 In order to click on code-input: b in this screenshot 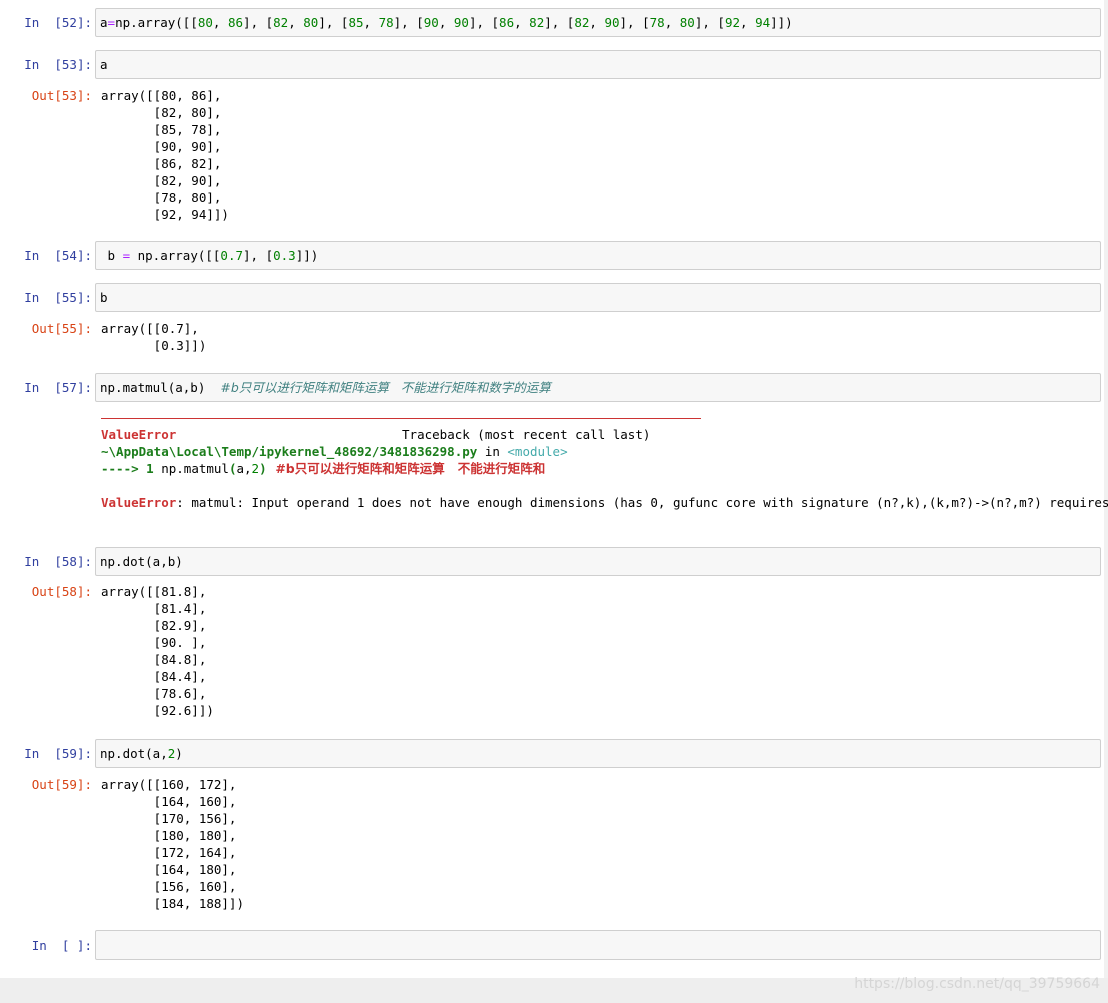, I will do `click(598, 297)`.